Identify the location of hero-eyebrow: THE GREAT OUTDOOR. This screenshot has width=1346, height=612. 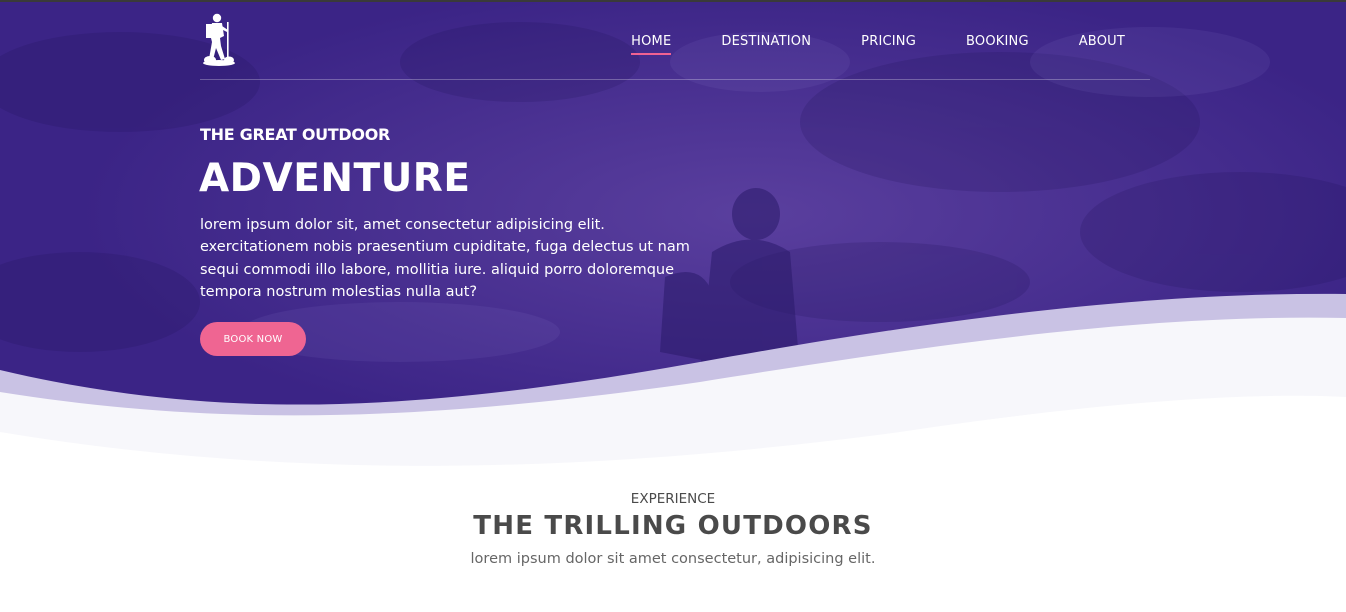
(295, 134).